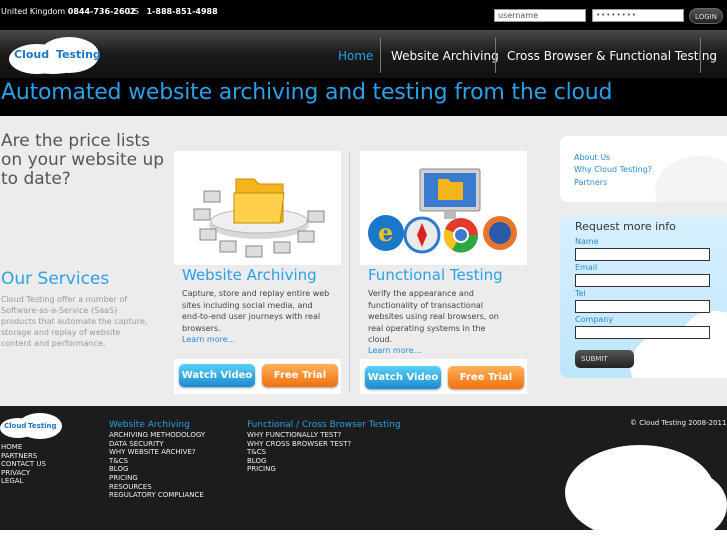 The width and height of the screenshot is (727, 545). What do you see at coordinates (625, 226) in the screenshot?
I see `request-title: Request more info` at bounding box center [625, 226].